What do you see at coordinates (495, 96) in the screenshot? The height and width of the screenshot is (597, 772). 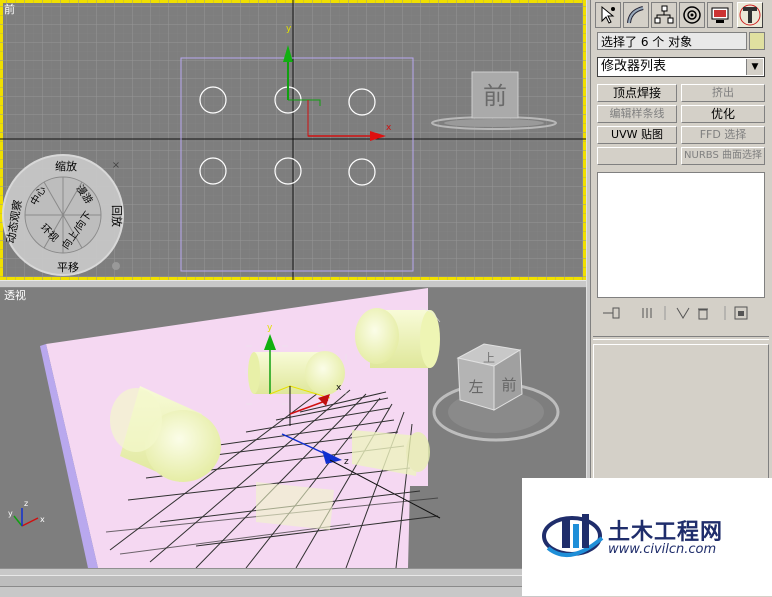 I see `front-viewcube-face-label: 前` at bounding box center [495, 96].